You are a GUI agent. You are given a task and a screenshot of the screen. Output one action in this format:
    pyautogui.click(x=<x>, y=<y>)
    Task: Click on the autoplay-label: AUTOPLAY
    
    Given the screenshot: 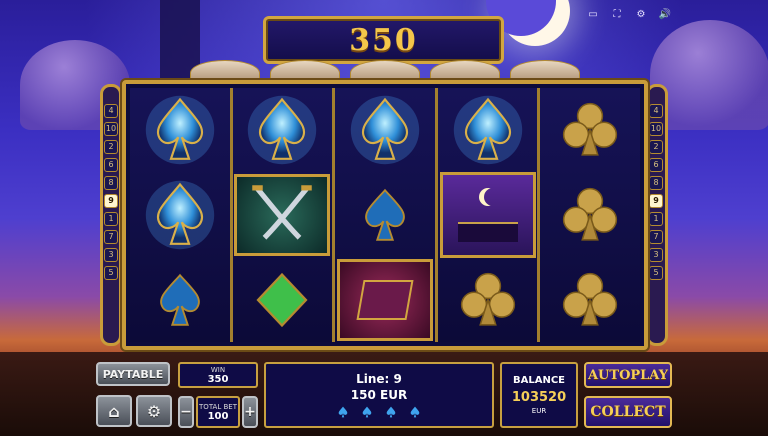 What is the action you would take?
    pyautogui.click(x=628, y=375)
    